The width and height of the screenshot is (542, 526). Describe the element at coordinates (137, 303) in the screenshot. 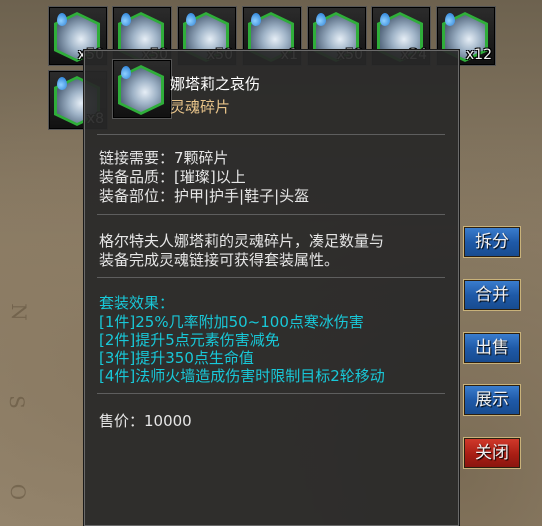

I see `set-effect-title: 套装效果：` at that location.